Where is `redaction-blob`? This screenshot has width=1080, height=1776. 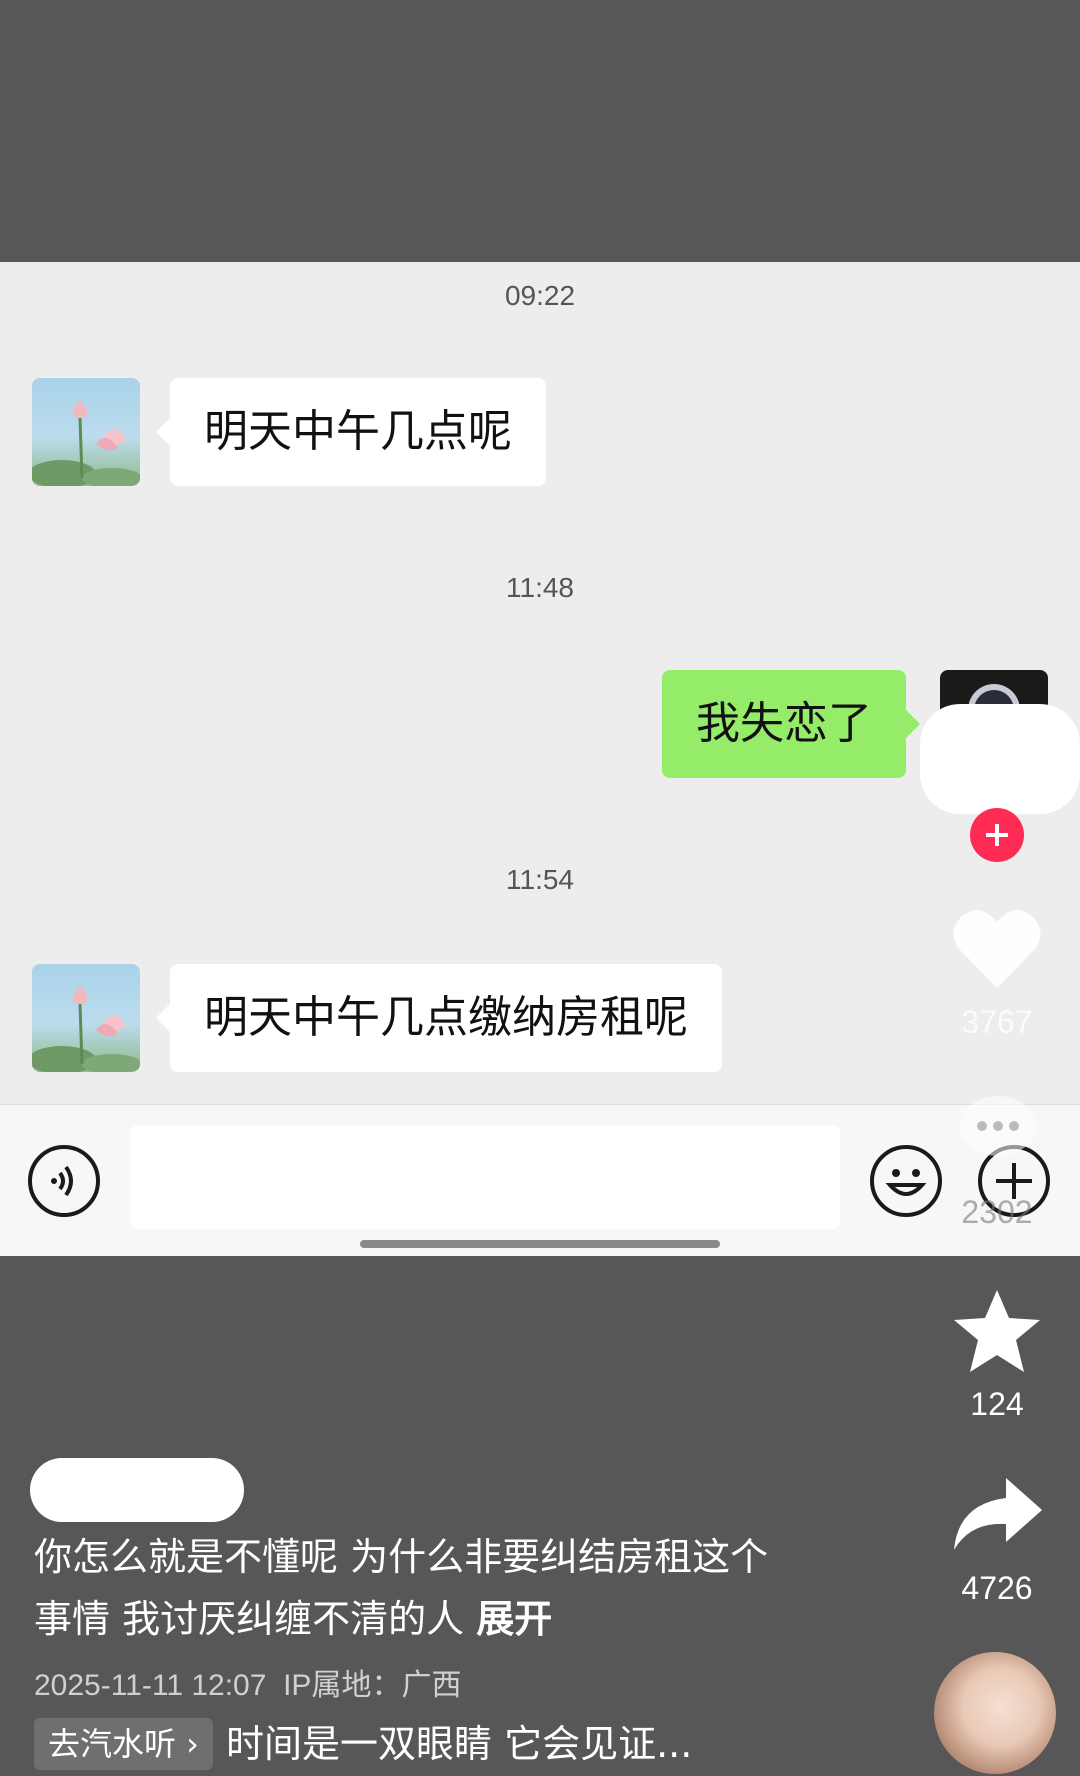 redaction-blob is located at coordinates (1000, 759).